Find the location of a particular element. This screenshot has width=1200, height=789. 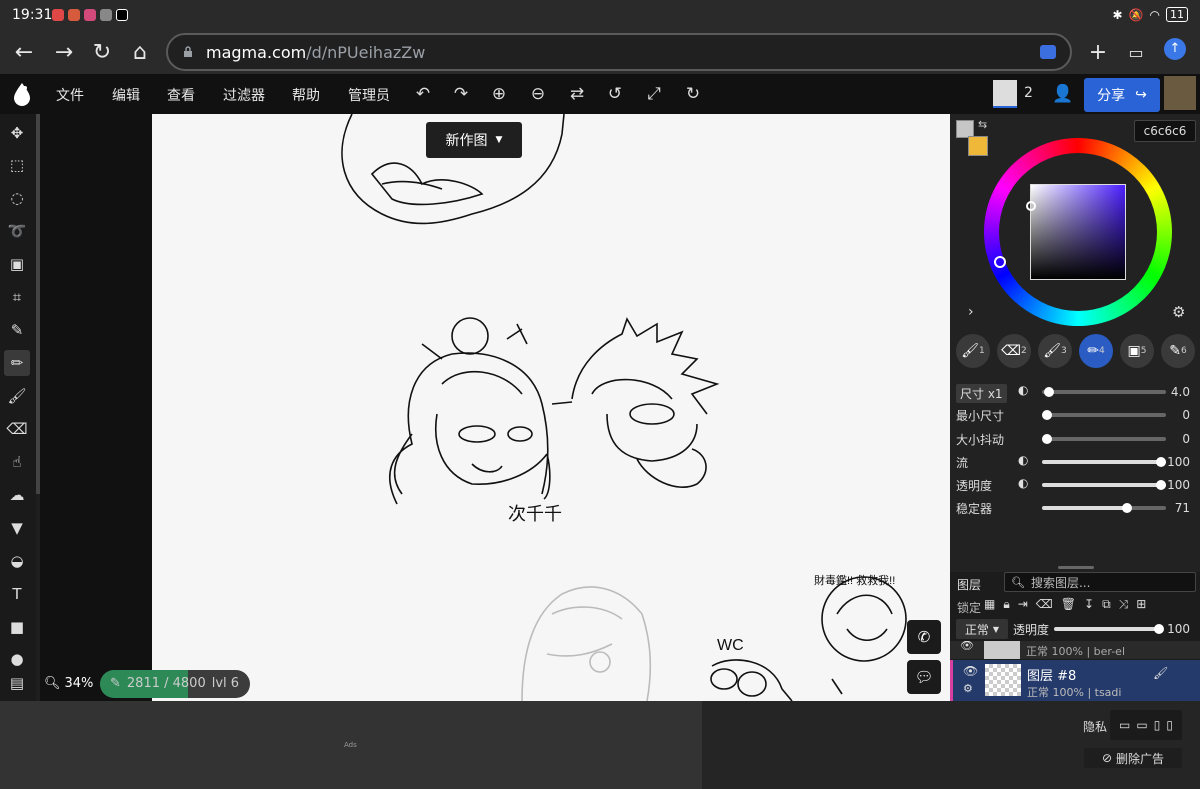

jitter-slider is located at coordinates (1104, 439).